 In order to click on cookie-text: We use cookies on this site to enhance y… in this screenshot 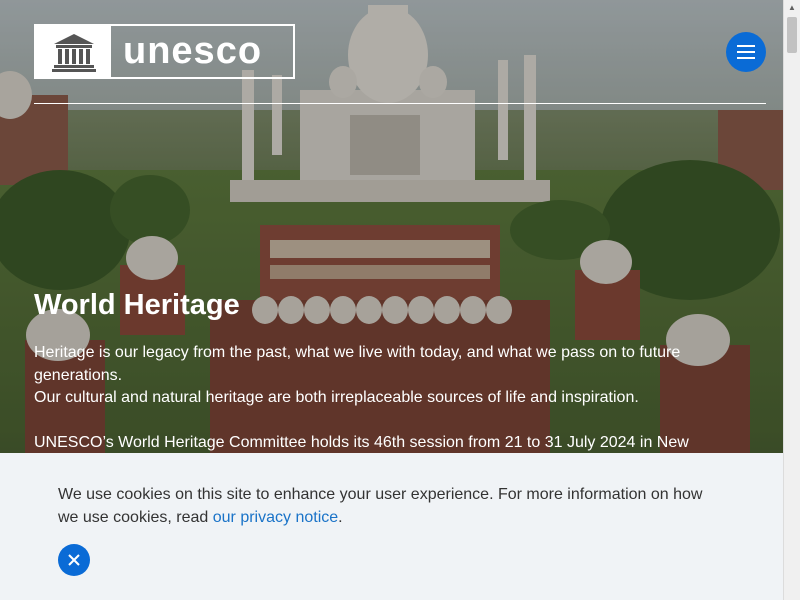, I will do `click(380, 506)`.